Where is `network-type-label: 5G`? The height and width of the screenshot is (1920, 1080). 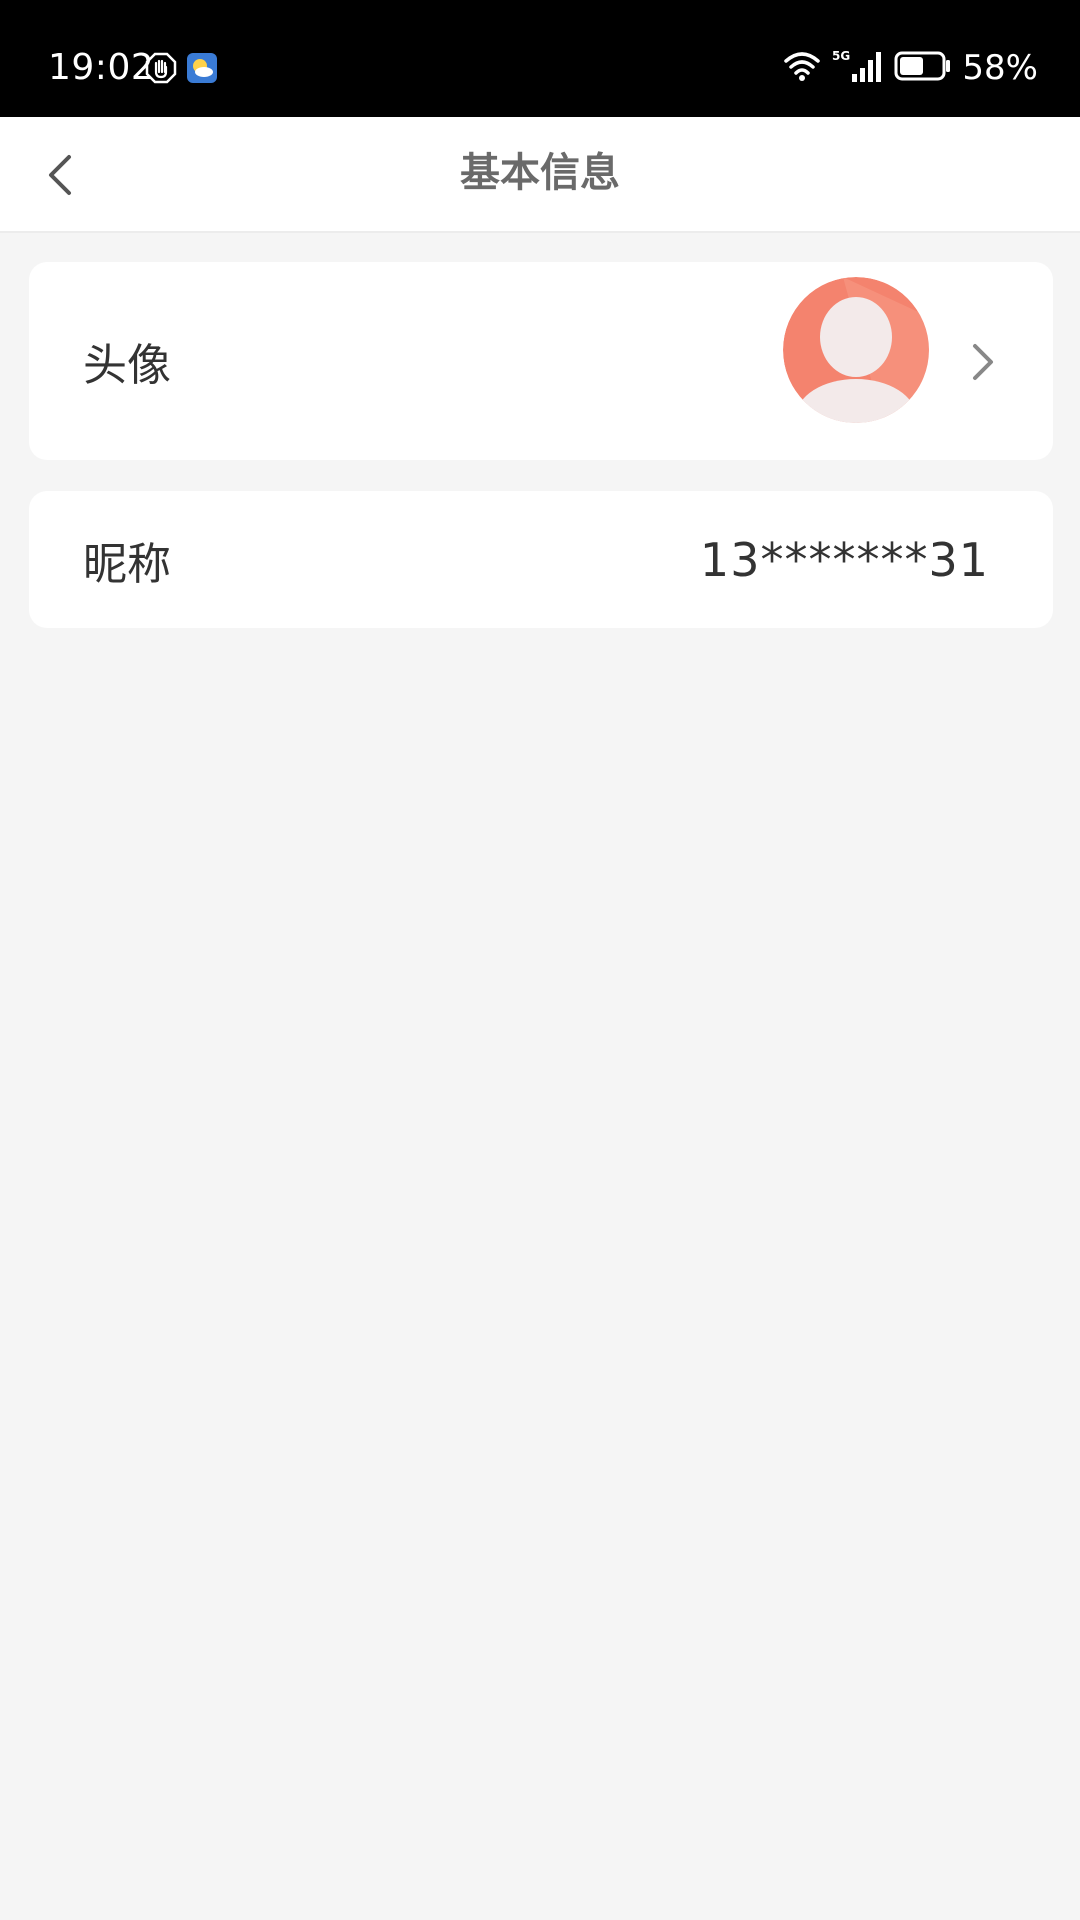 network-type-label: 5G is located at coordinates (841, 56).